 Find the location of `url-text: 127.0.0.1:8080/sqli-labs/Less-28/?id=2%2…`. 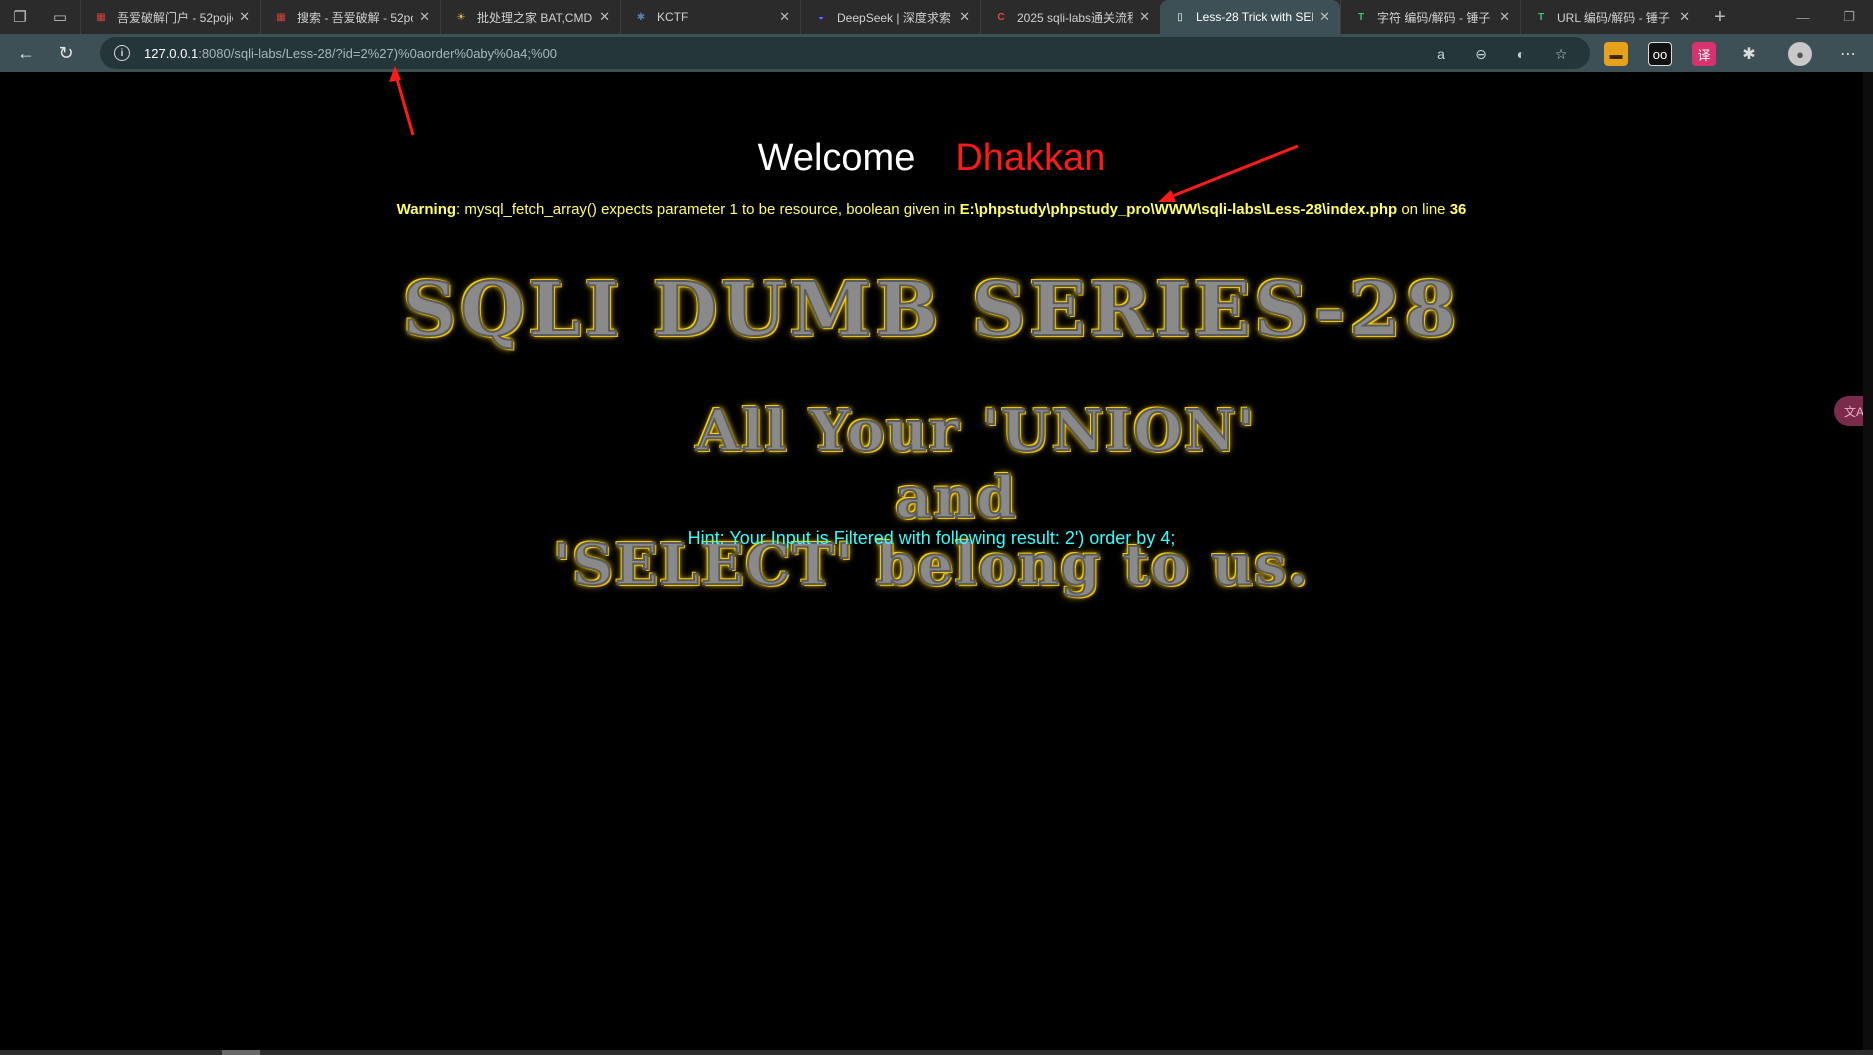

url-text: 127.0.0.1:8080/sqli-labs/Less-28/?id=2%2… is located at coordinates (350, 53).